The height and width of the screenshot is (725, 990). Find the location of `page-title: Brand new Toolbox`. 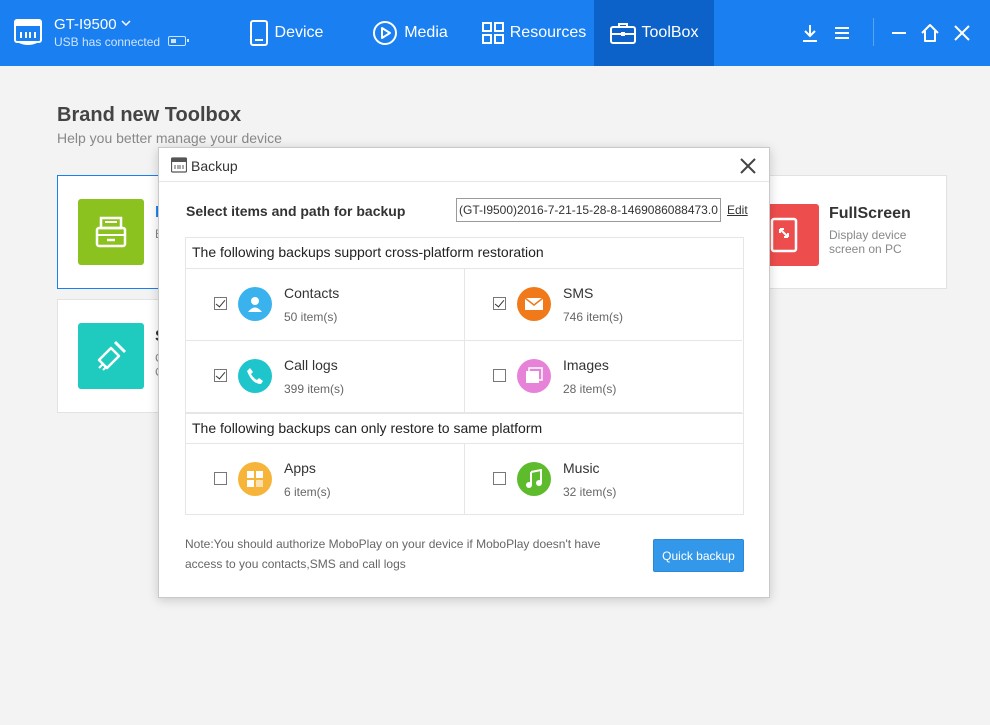

page-title: Brand new Toolbox is located at coordinates (149, 115).